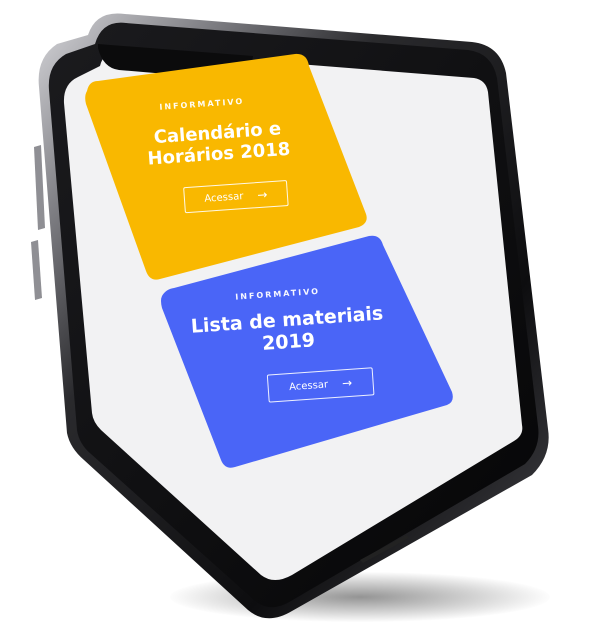 The width and height of the screenshot is (600, 640). What do you see at coordinates (288, 331) in the screenshot?
I see `card-title: Lista de materiais 2019` at bounding box center [288, 331].